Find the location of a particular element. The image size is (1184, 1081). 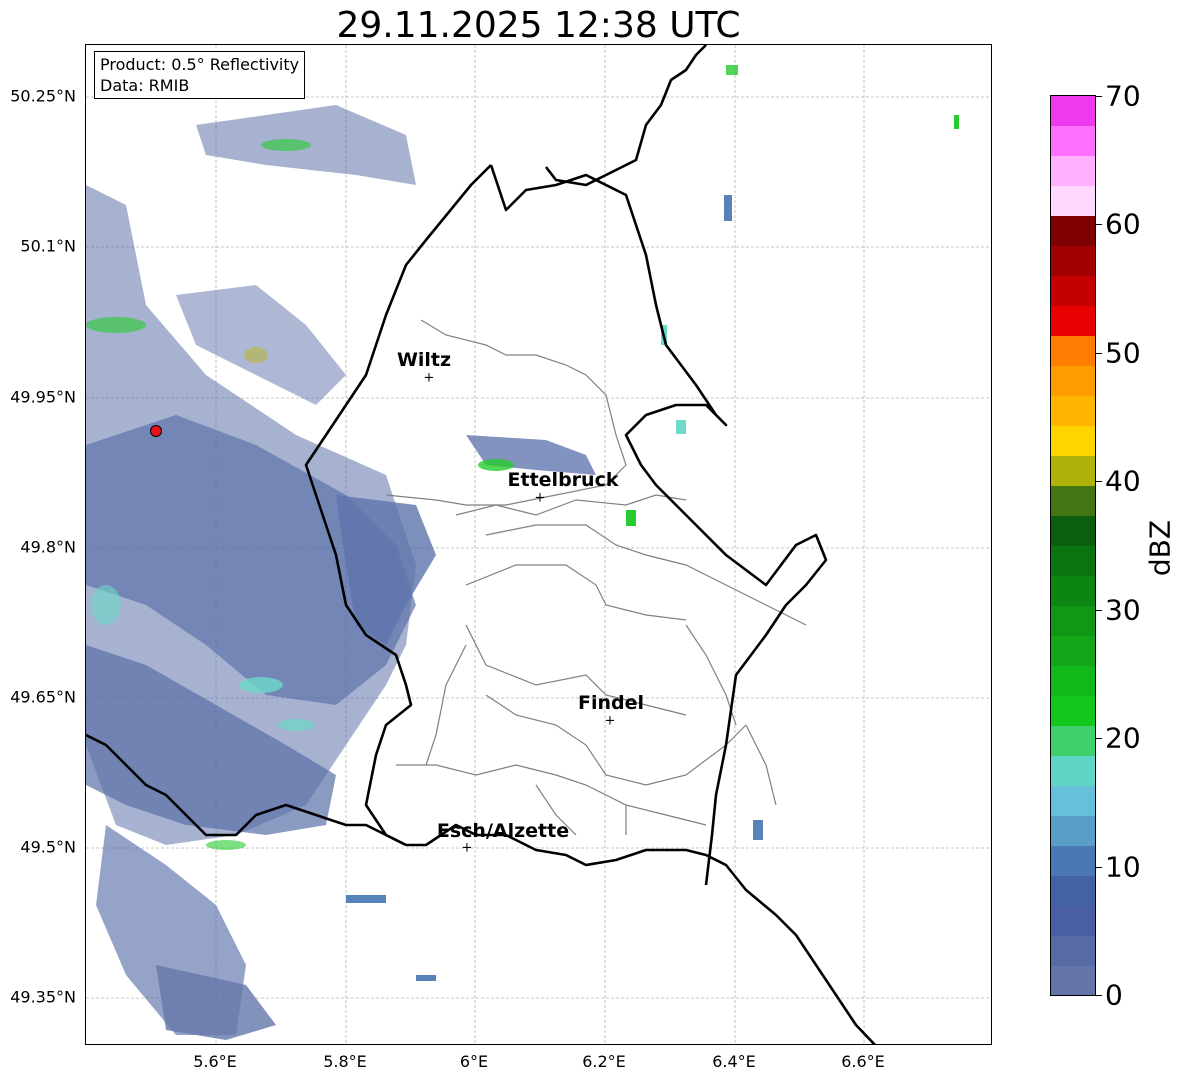

city-label-esch-alzette: Esch/Alzette is located at coordinates (503, 831).